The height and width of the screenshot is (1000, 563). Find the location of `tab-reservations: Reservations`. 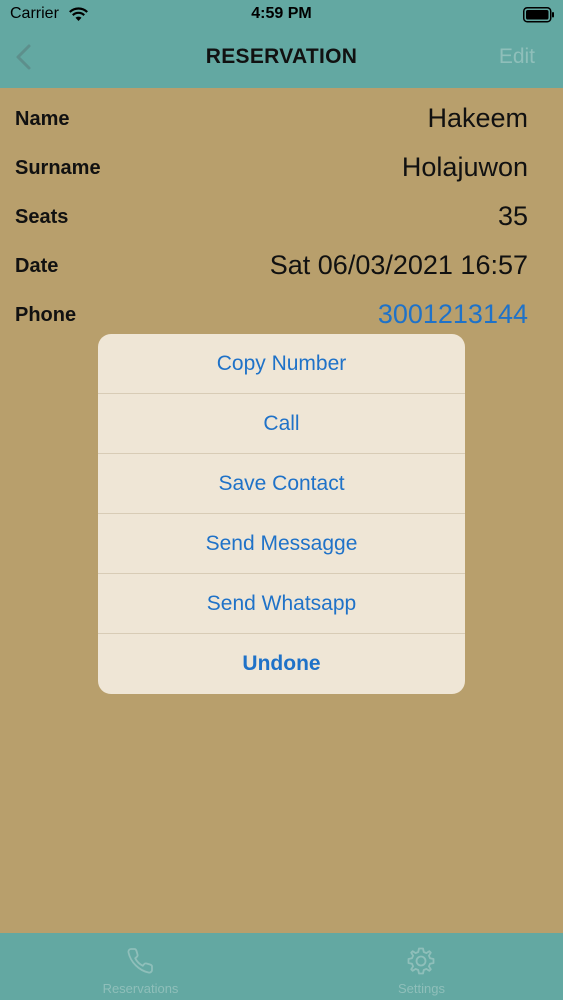

tab-reservations: Reservations is located at coordinates (140, 966).